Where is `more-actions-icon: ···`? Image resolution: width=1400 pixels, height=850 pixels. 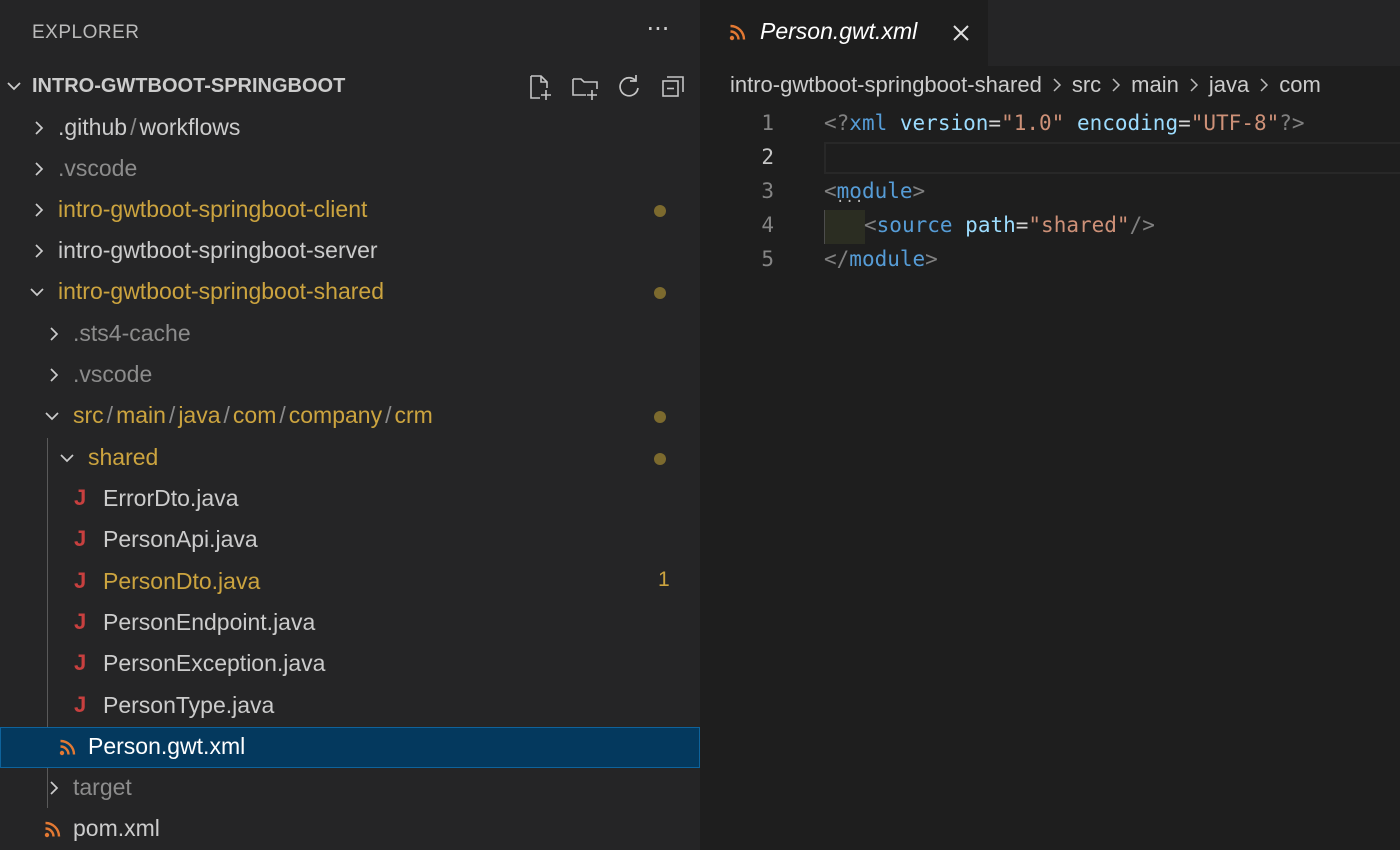 more-actions-icon: ··· is located at coordinates (658, 32).